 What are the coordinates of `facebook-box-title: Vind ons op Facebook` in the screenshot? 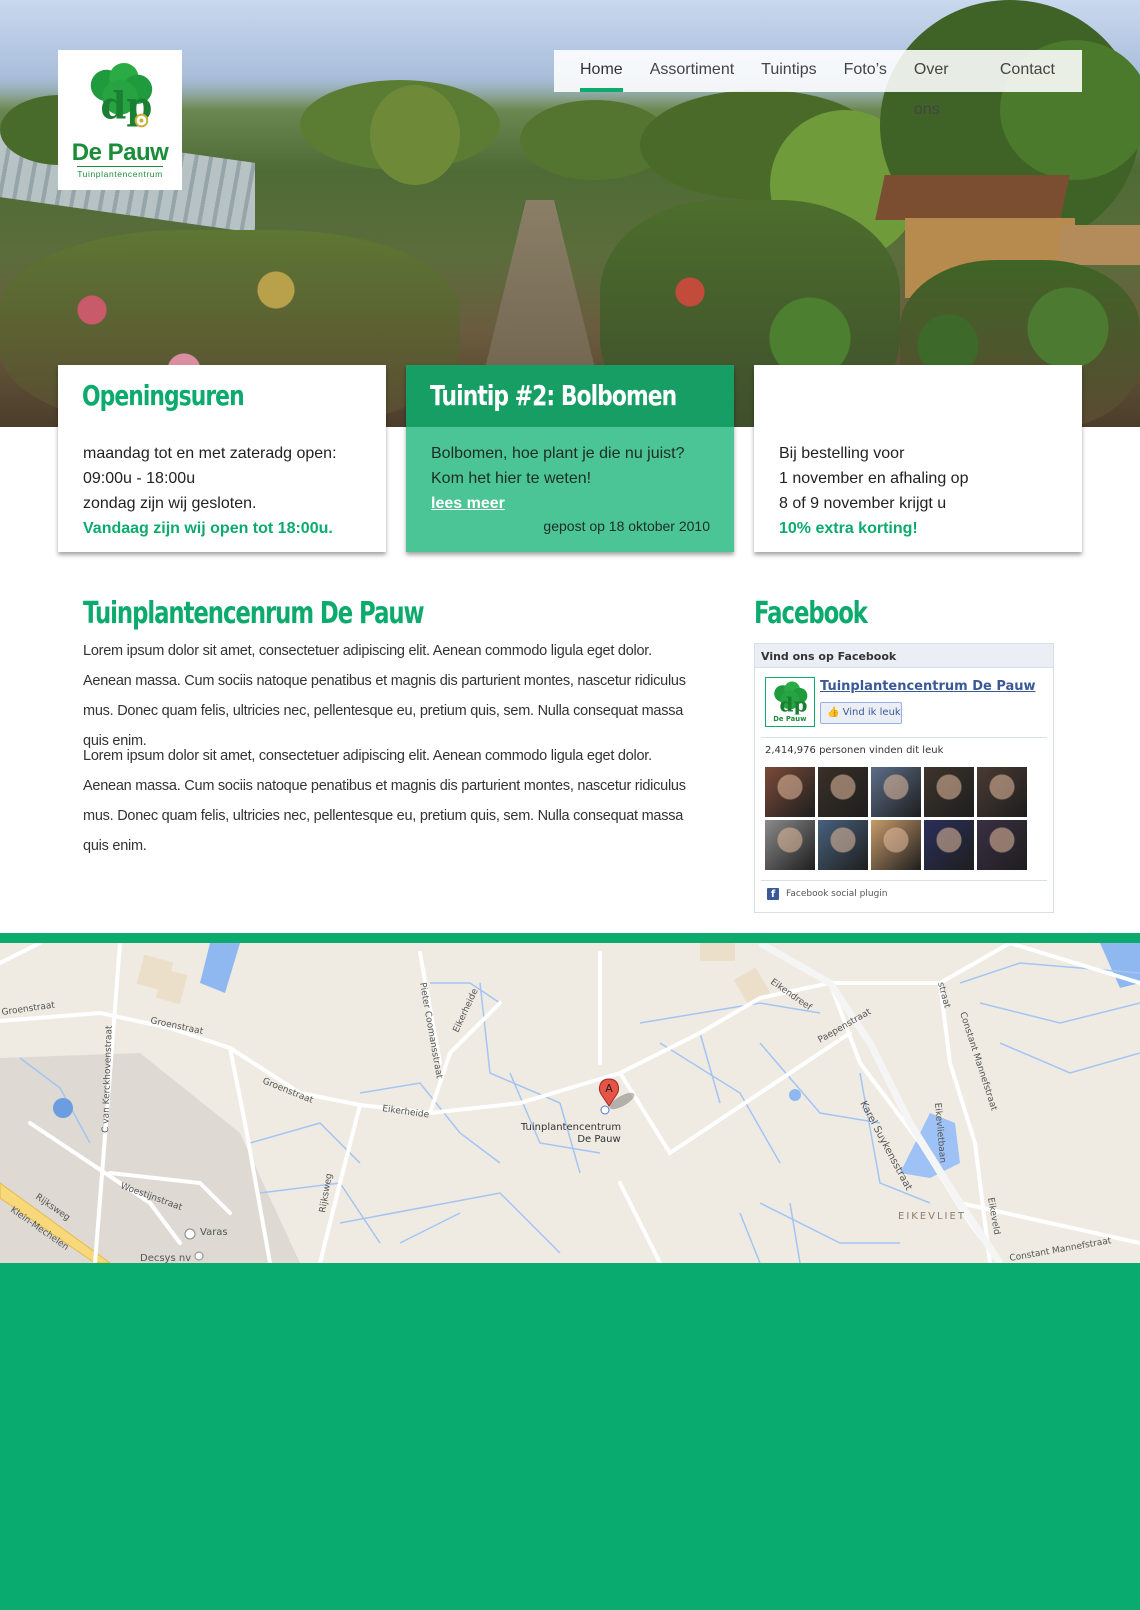 It's located at (904, 656).